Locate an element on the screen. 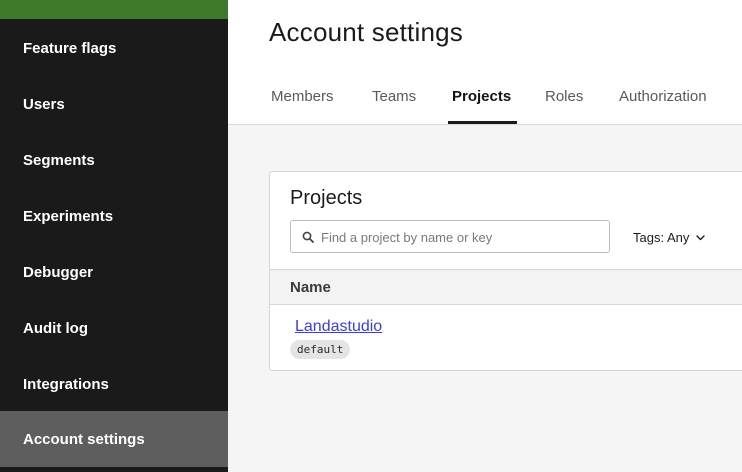  search-box is located at coordinates (450, 236).